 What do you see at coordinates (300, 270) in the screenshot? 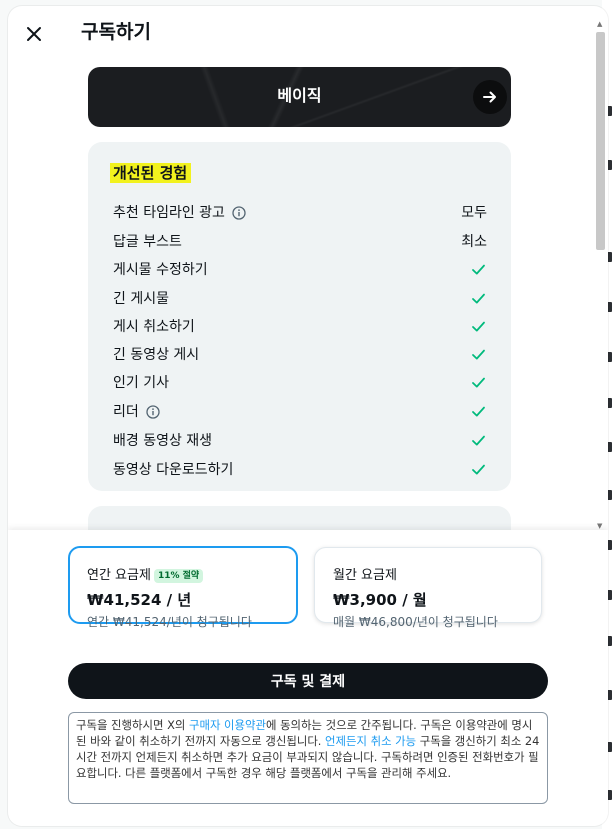
I see `feature-row: 게시물 수정하기` at bounding box center [300, 270].